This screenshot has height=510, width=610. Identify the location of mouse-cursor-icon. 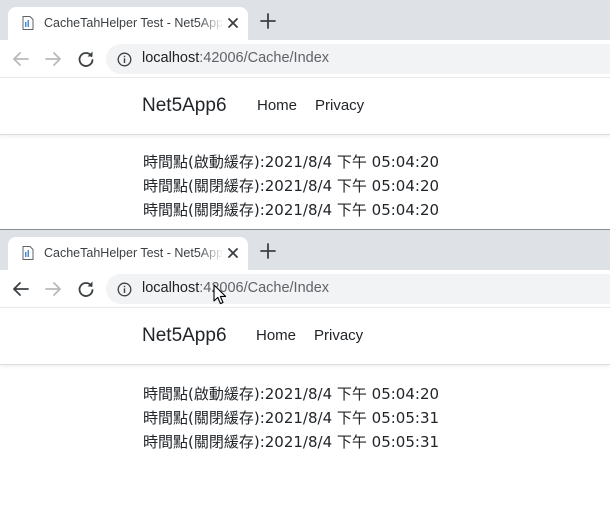
(220, 294).